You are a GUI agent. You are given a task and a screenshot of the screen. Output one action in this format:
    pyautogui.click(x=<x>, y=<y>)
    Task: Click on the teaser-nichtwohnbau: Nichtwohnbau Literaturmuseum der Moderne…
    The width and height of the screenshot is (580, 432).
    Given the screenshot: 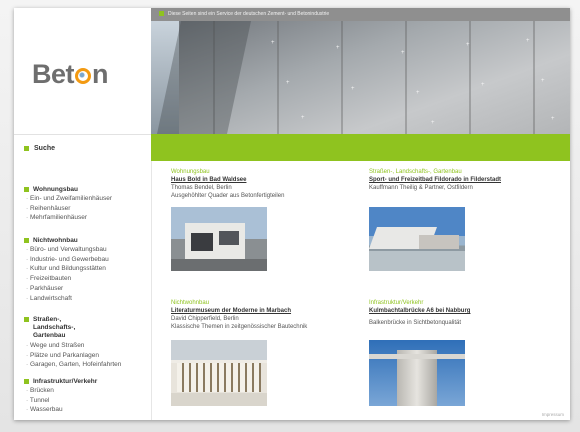 What is the action you would take?
    pyautogui.click(x=239, y=315)
    